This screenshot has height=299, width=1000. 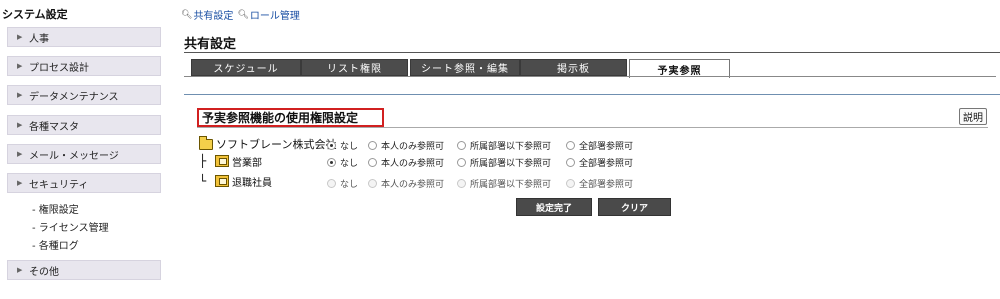 I want to click on tab-list-permissions: リスト権限, so click(x=354, y=67).